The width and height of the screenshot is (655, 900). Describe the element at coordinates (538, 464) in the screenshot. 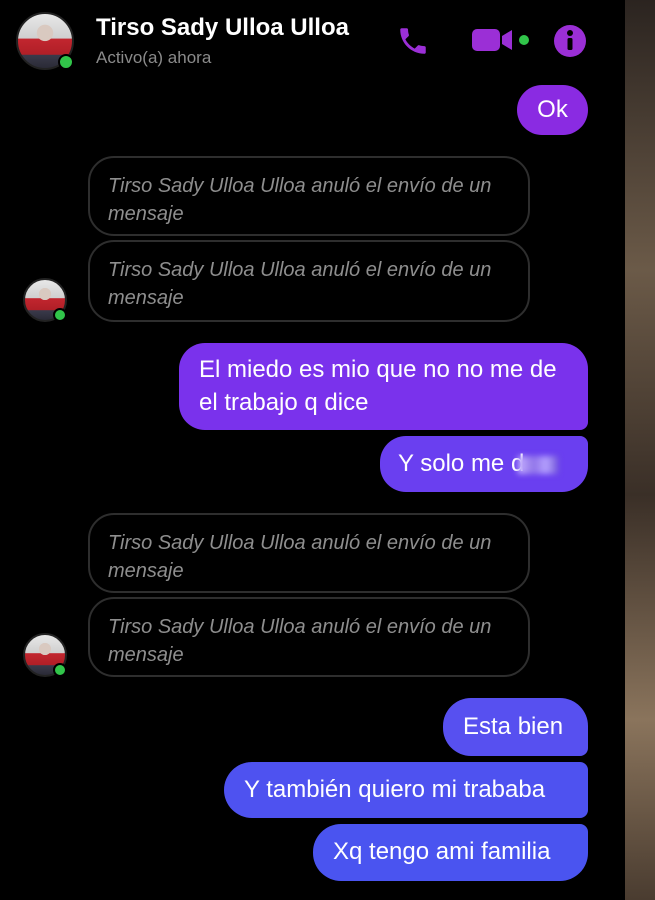

I see `redaction-blur` at that location.